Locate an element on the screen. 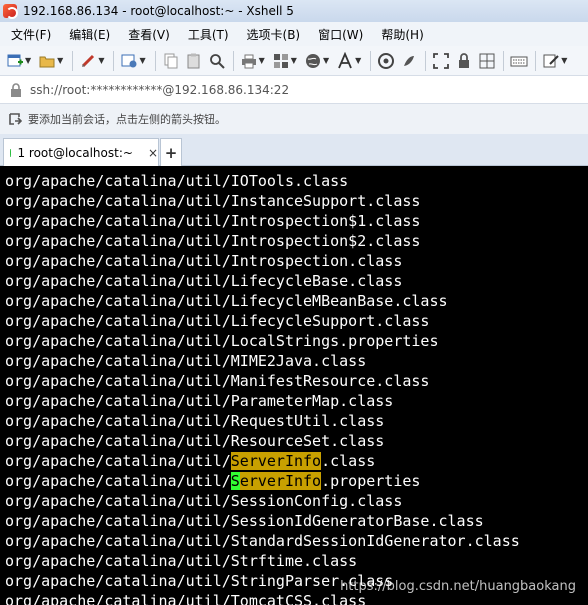  open-folder-icon is located at coordinates (47, 61).